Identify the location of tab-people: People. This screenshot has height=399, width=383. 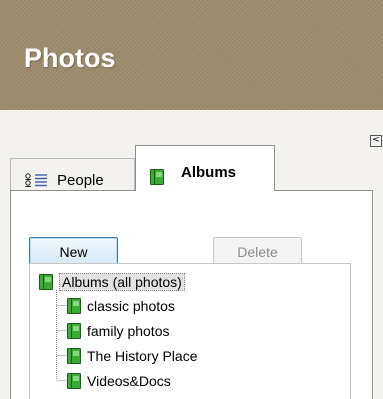
(72, 175).